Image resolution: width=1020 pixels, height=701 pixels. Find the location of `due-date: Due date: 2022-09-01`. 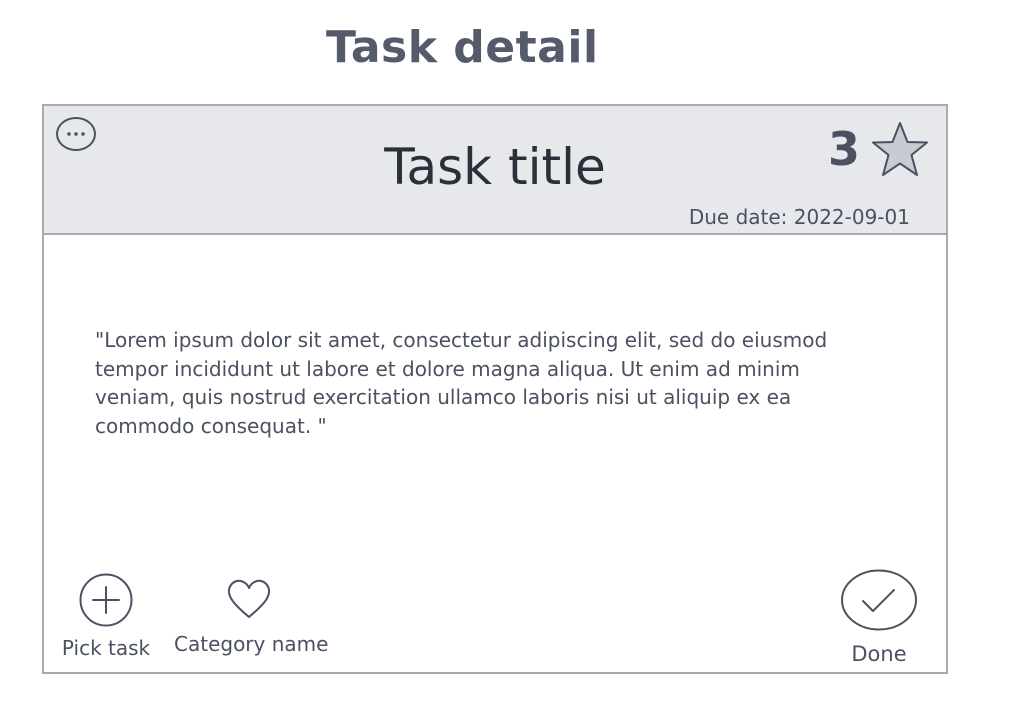

due-date: Due date: 2022-09-01 is located at coordinates (799, 217).